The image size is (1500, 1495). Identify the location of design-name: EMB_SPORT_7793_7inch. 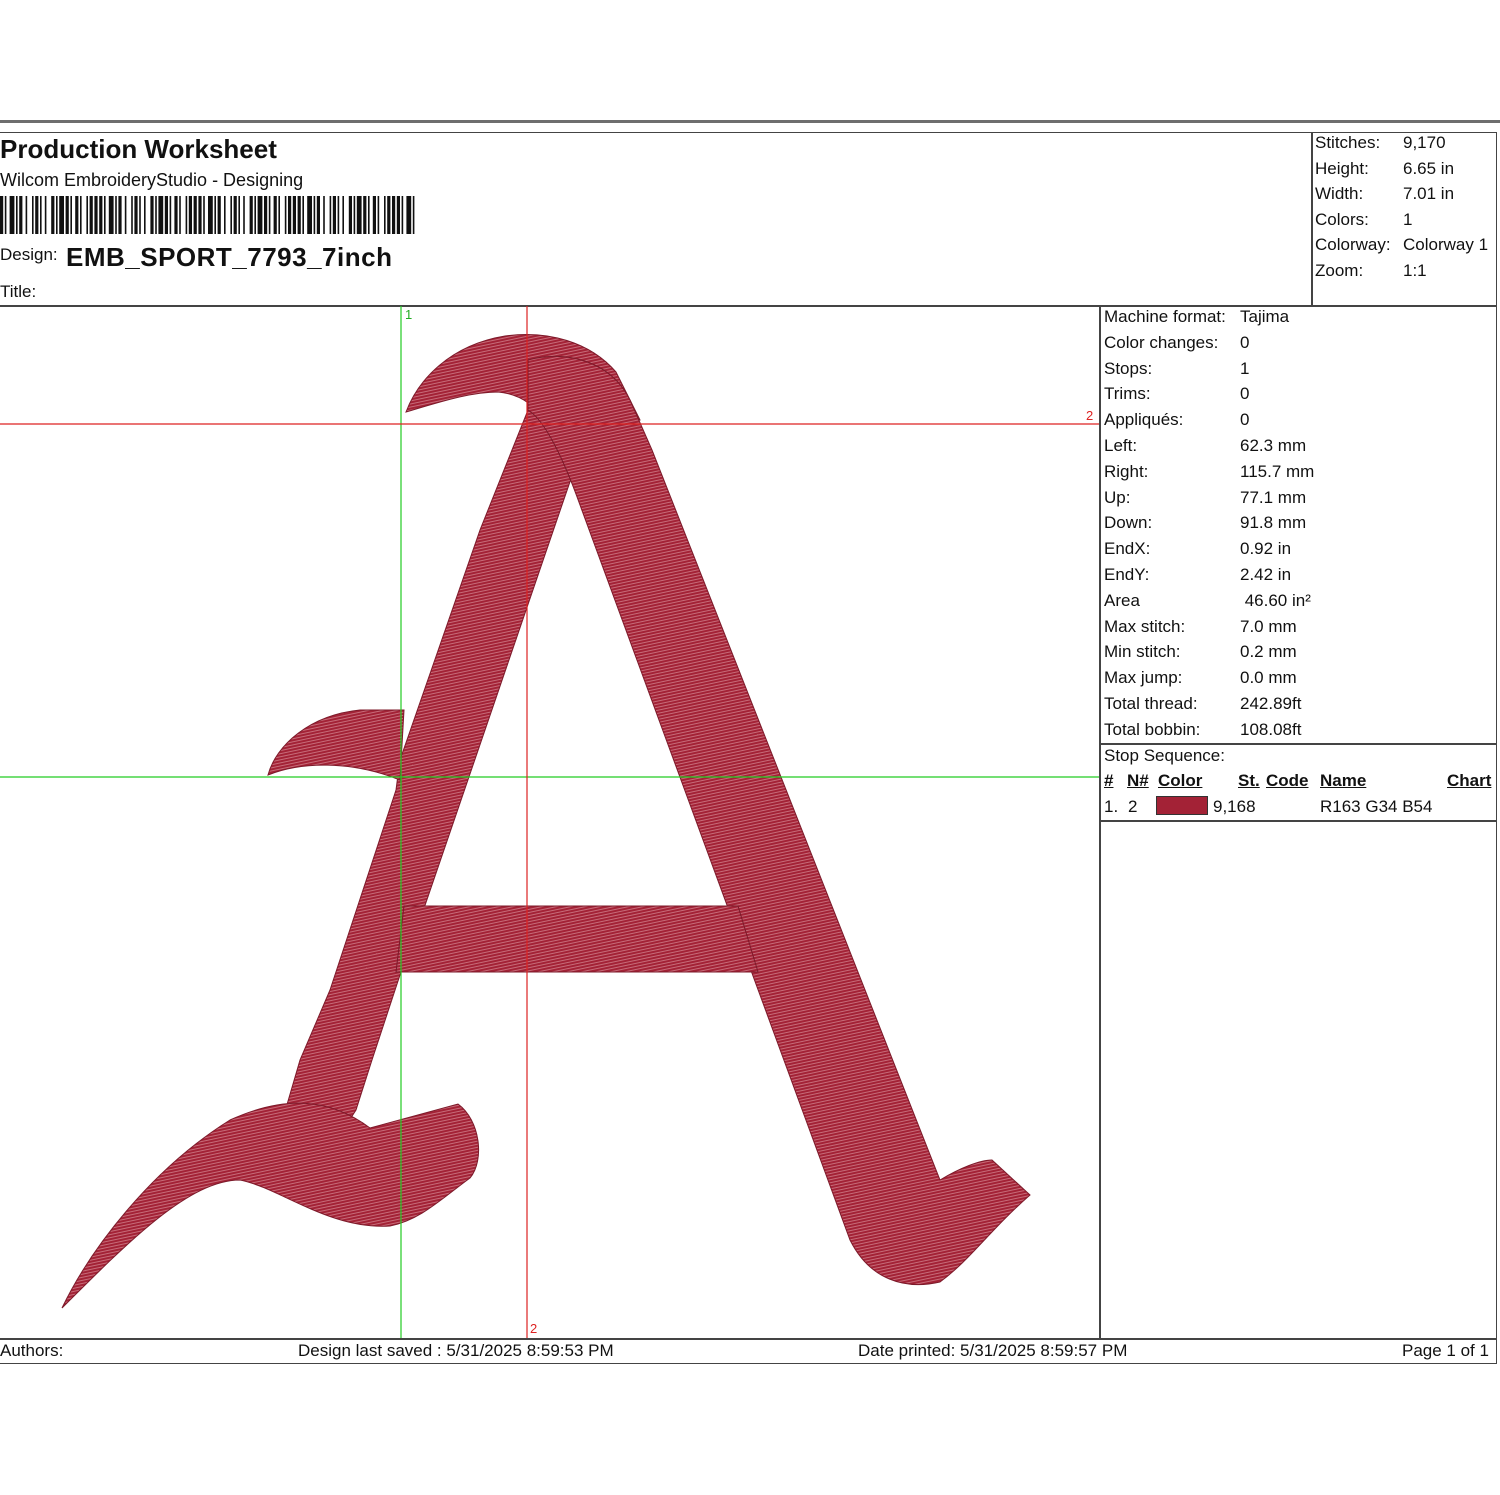
(229, 257).